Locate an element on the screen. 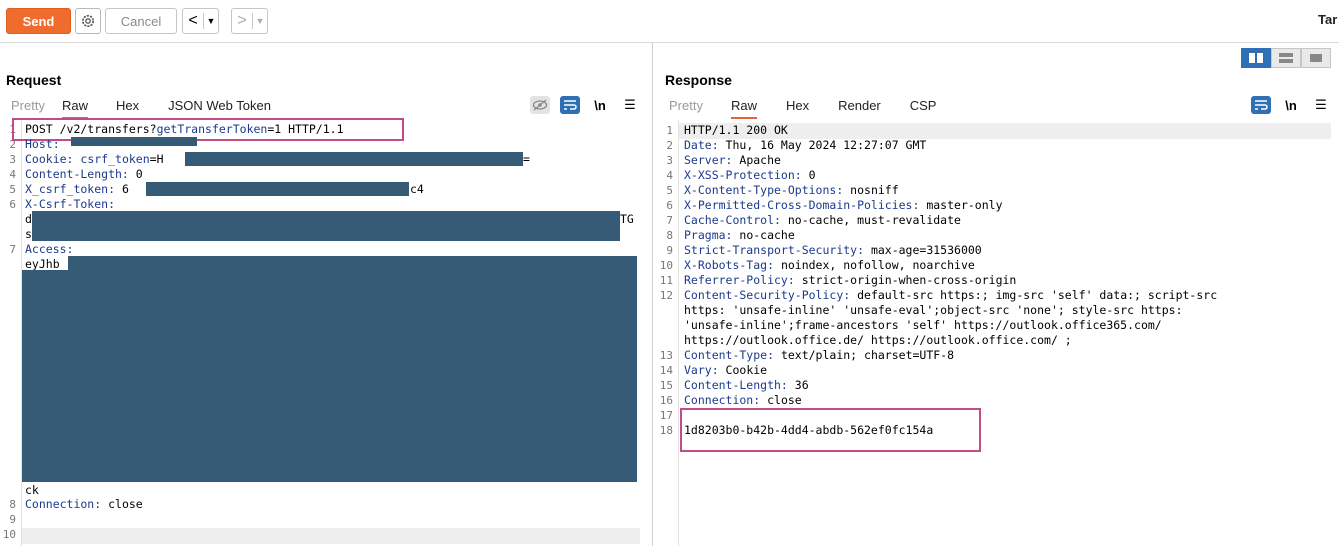 The image size is (1339, 546). header-name: X-Content-Type-Options: is located at coordinates (764, 190).